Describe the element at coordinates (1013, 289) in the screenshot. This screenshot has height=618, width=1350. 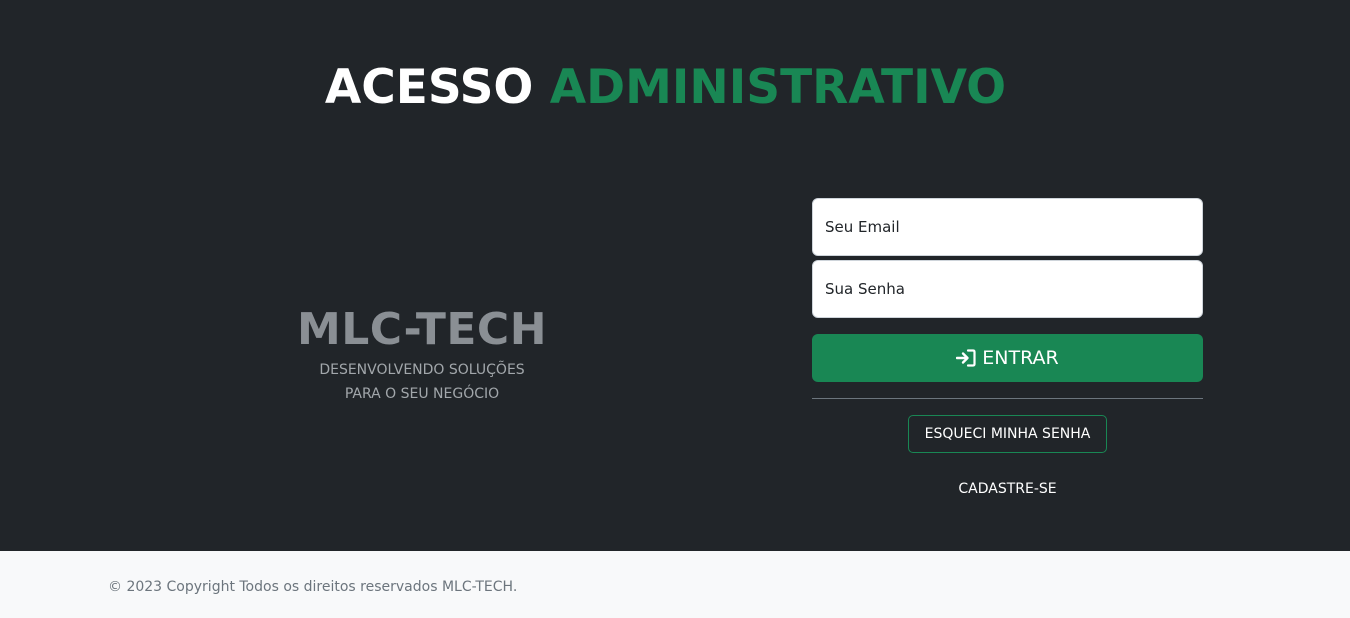
I see `password-input` at that location.